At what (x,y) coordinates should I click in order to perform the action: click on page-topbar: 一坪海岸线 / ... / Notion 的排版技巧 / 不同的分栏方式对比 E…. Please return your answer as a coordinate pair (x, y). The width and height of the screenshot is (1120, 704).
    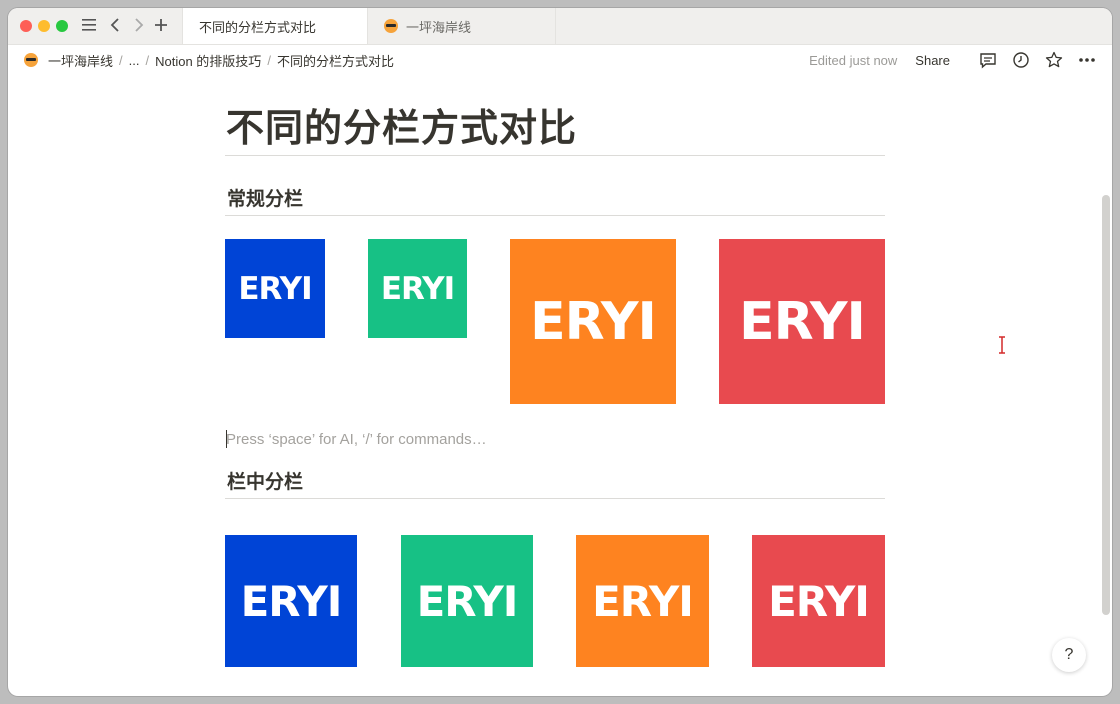
    Looking at the image, I should click on (560, 60).